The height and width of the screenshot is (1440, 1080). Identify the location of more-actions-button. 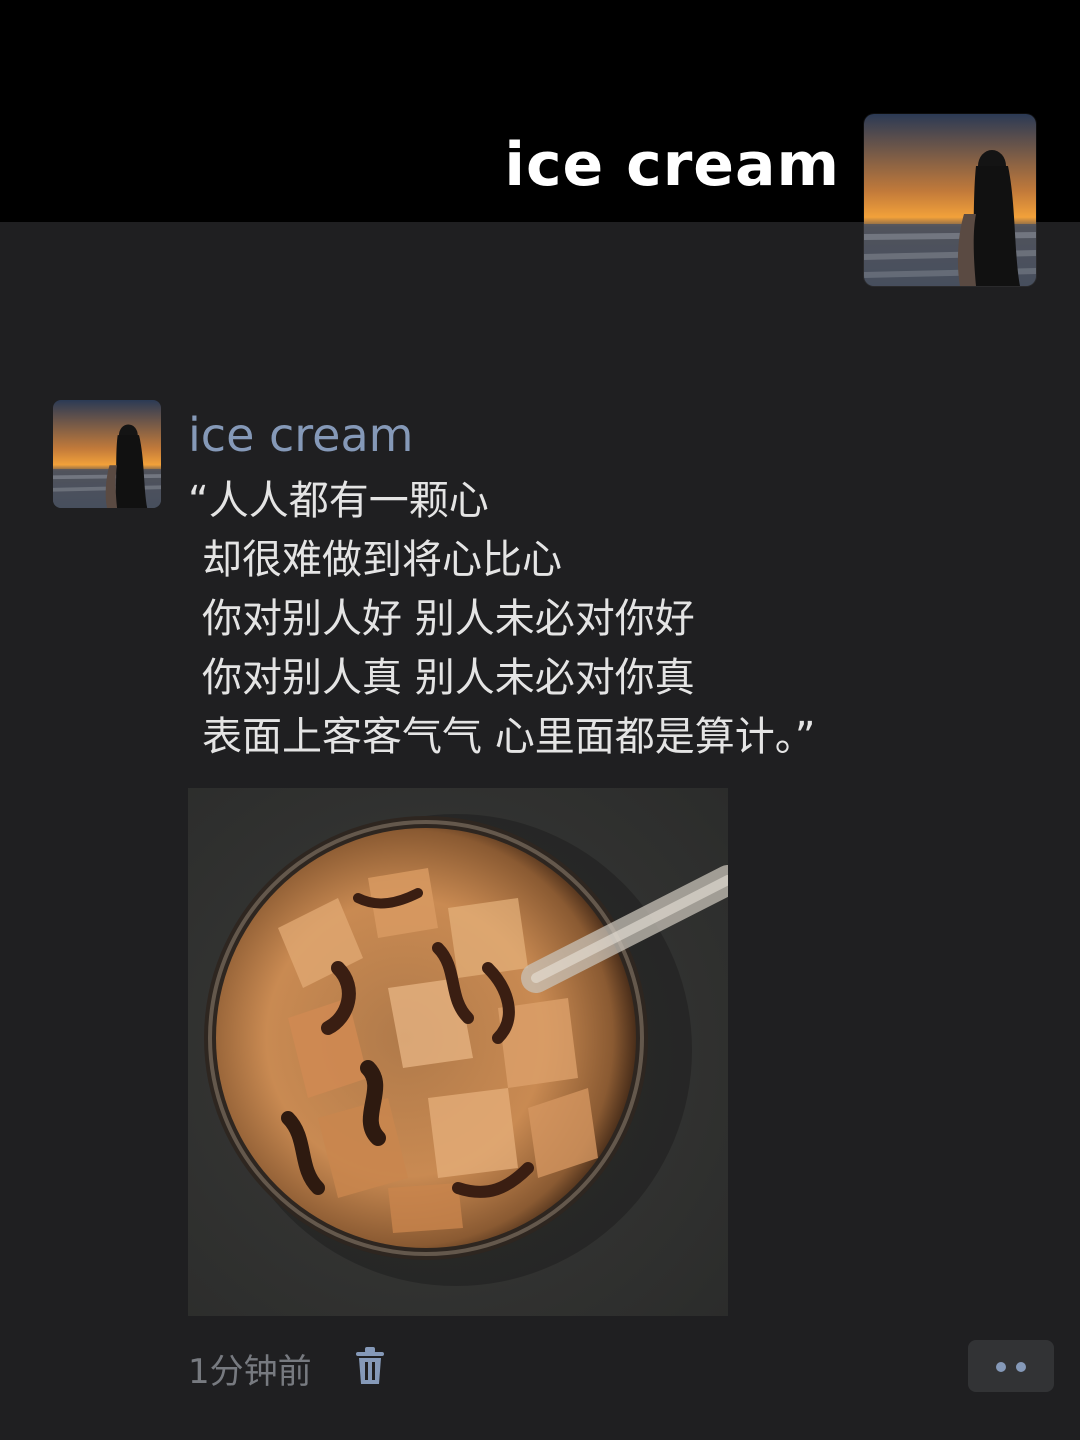
(1011, 1366).